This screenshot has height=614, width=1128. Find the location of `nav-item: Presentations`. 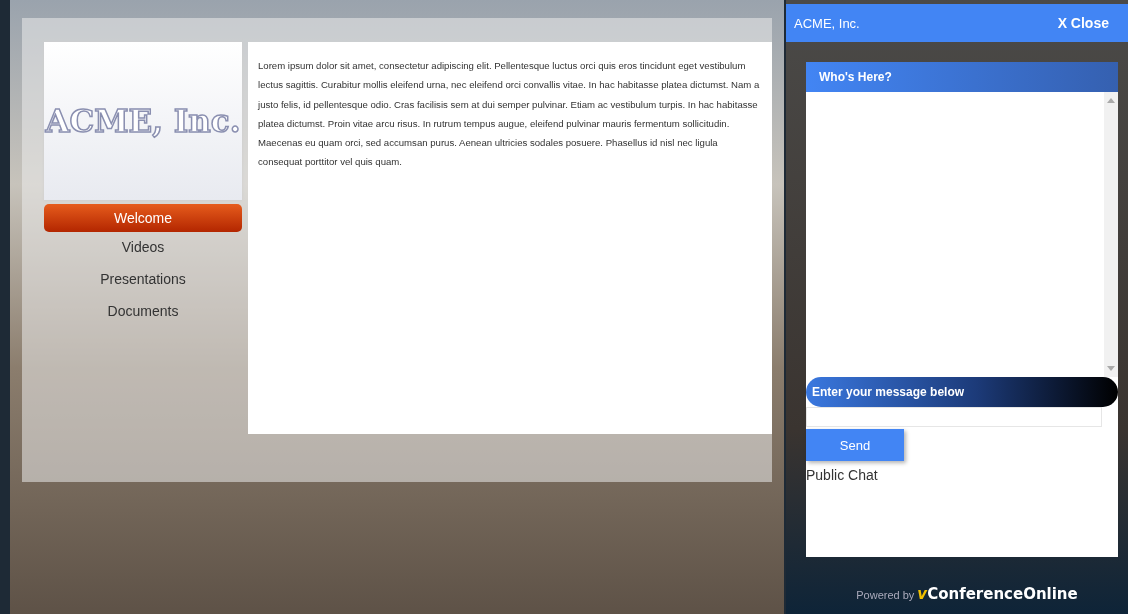

nav-item: Presentations is located at coordinates (143, 280).